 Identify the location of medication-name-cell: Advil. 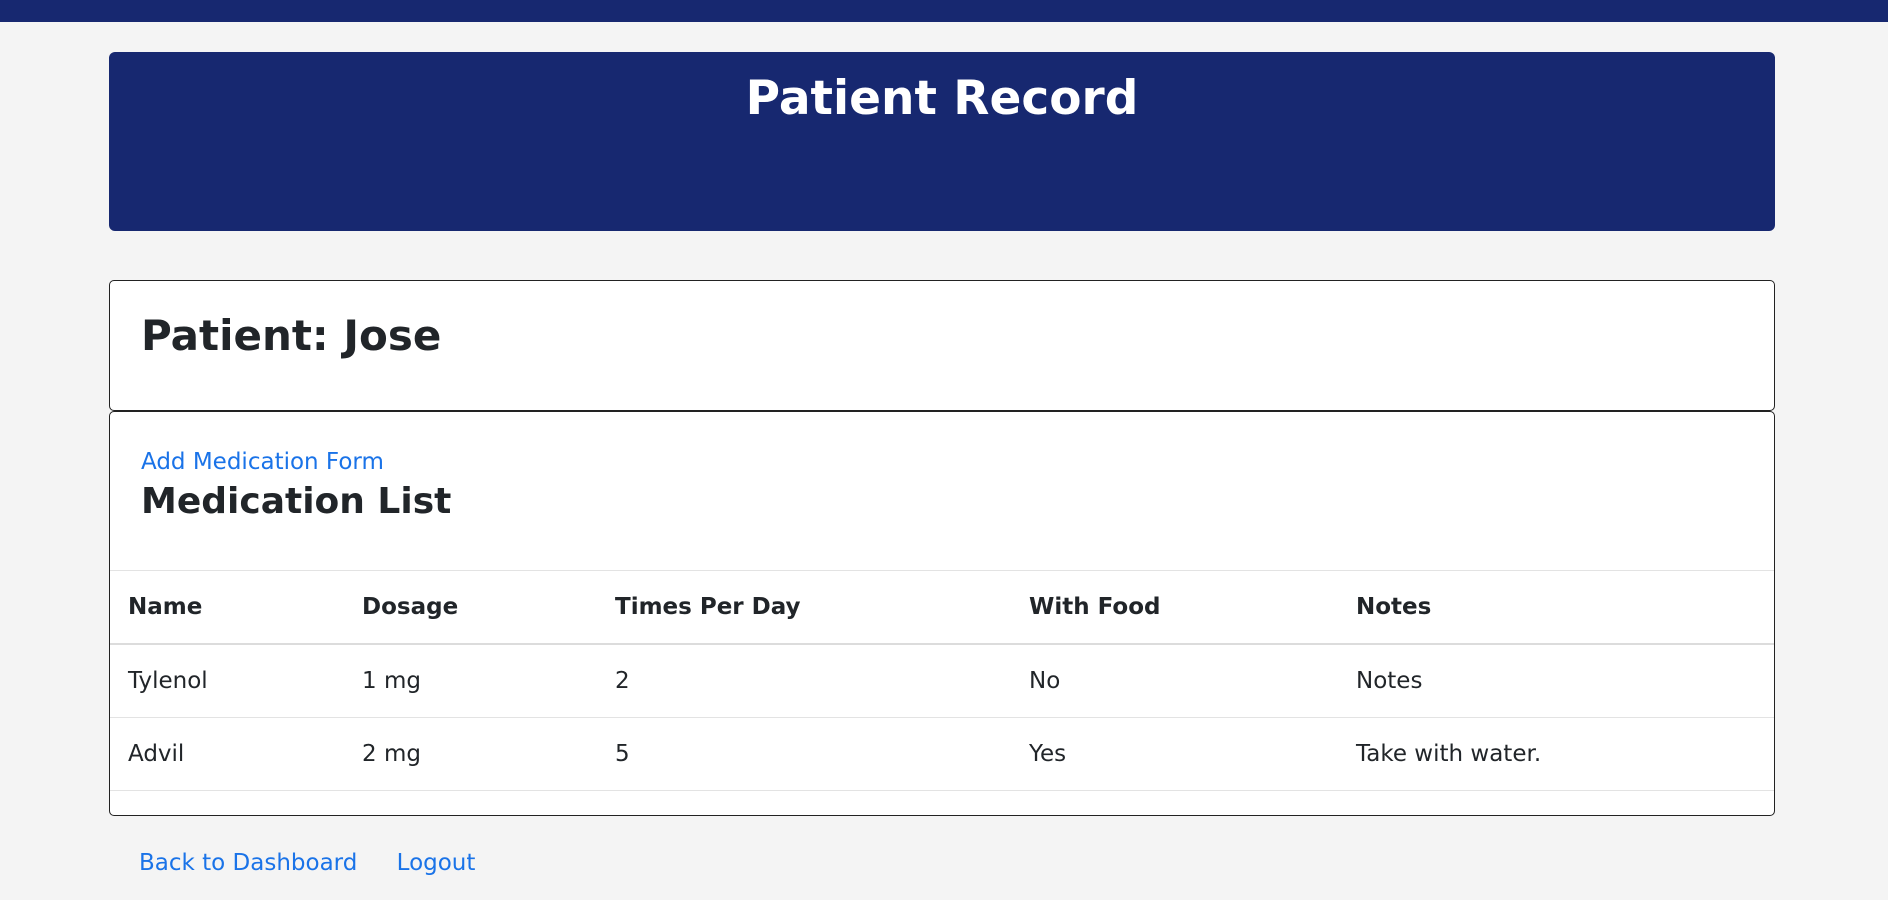
(156, 754).